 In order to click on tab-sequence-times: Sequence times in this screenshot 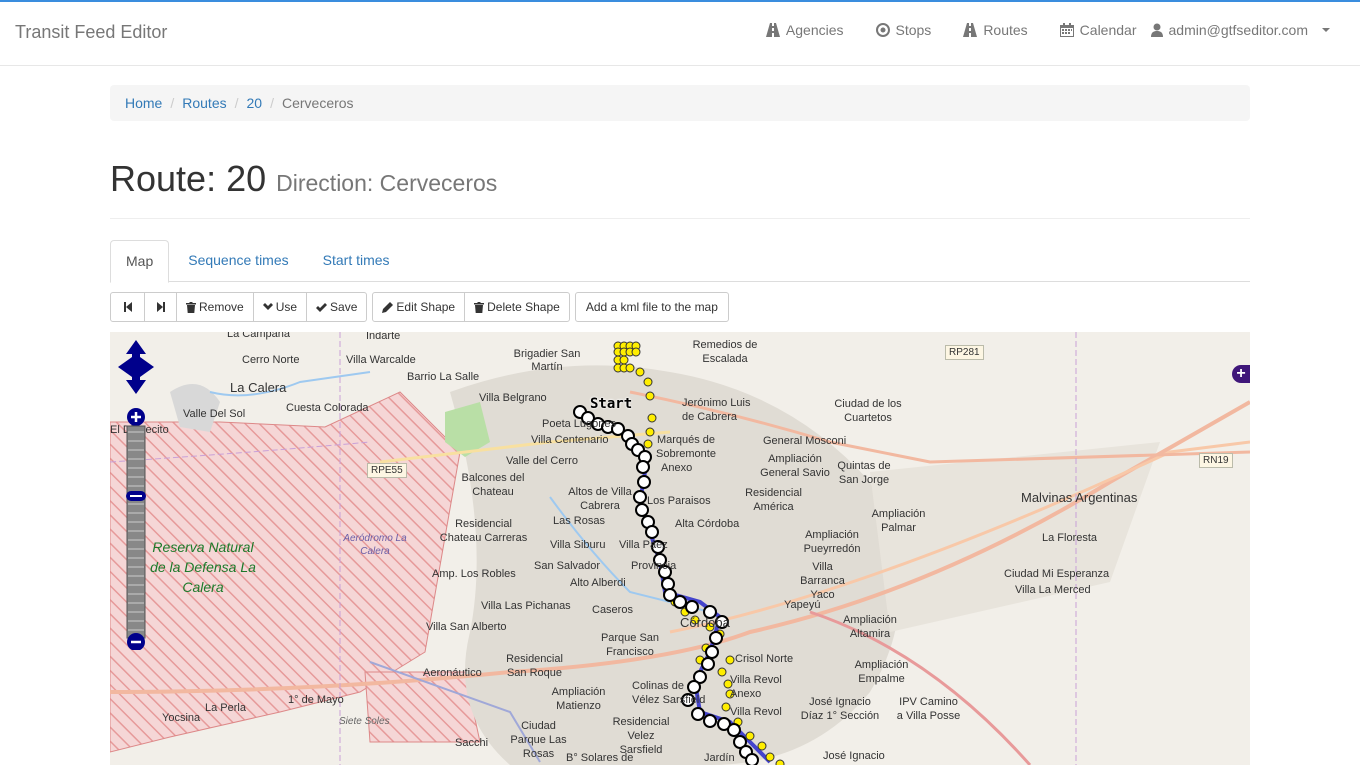, I will do `click(238, 260)`.